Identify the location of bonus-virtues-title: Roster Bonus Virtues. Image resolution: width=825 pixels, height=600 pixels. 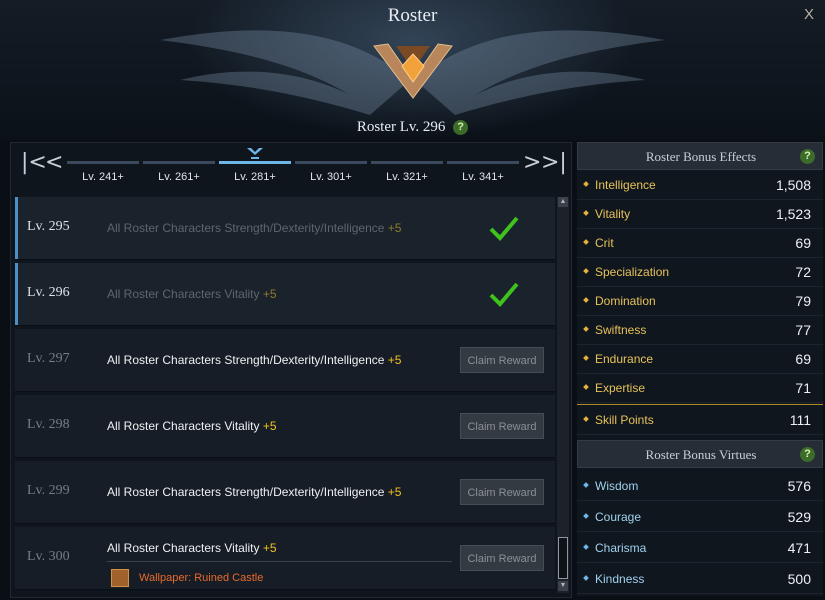
(701, 454).